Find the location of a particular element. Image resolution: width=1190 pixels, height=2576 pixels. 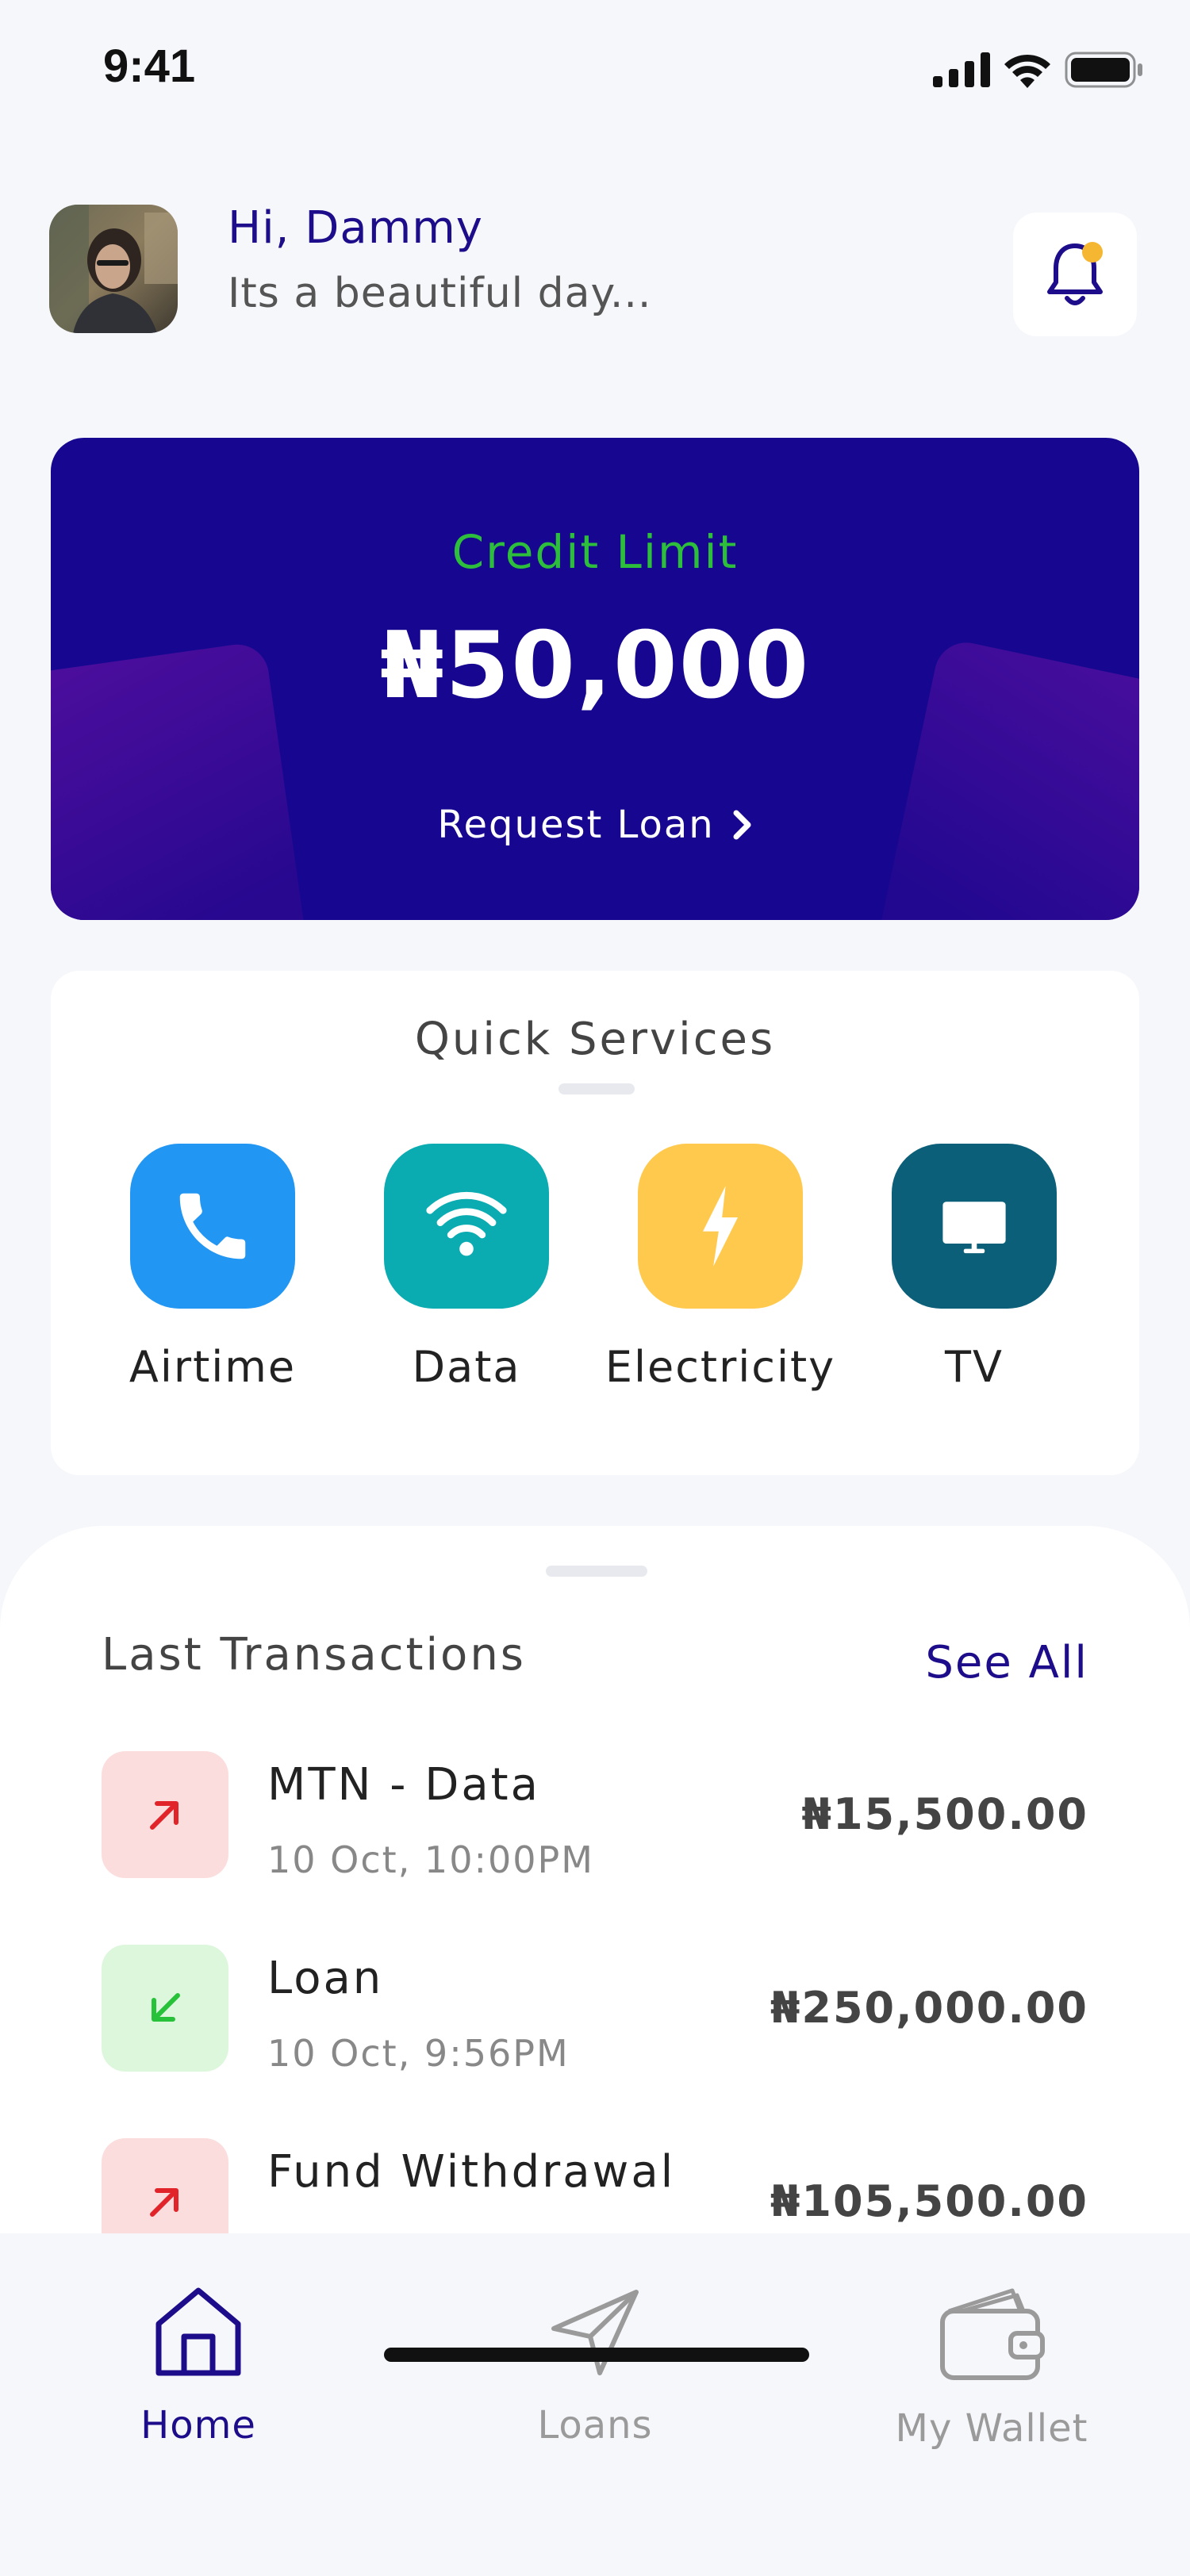

phone-icon is located at coordinates (212, 1226).